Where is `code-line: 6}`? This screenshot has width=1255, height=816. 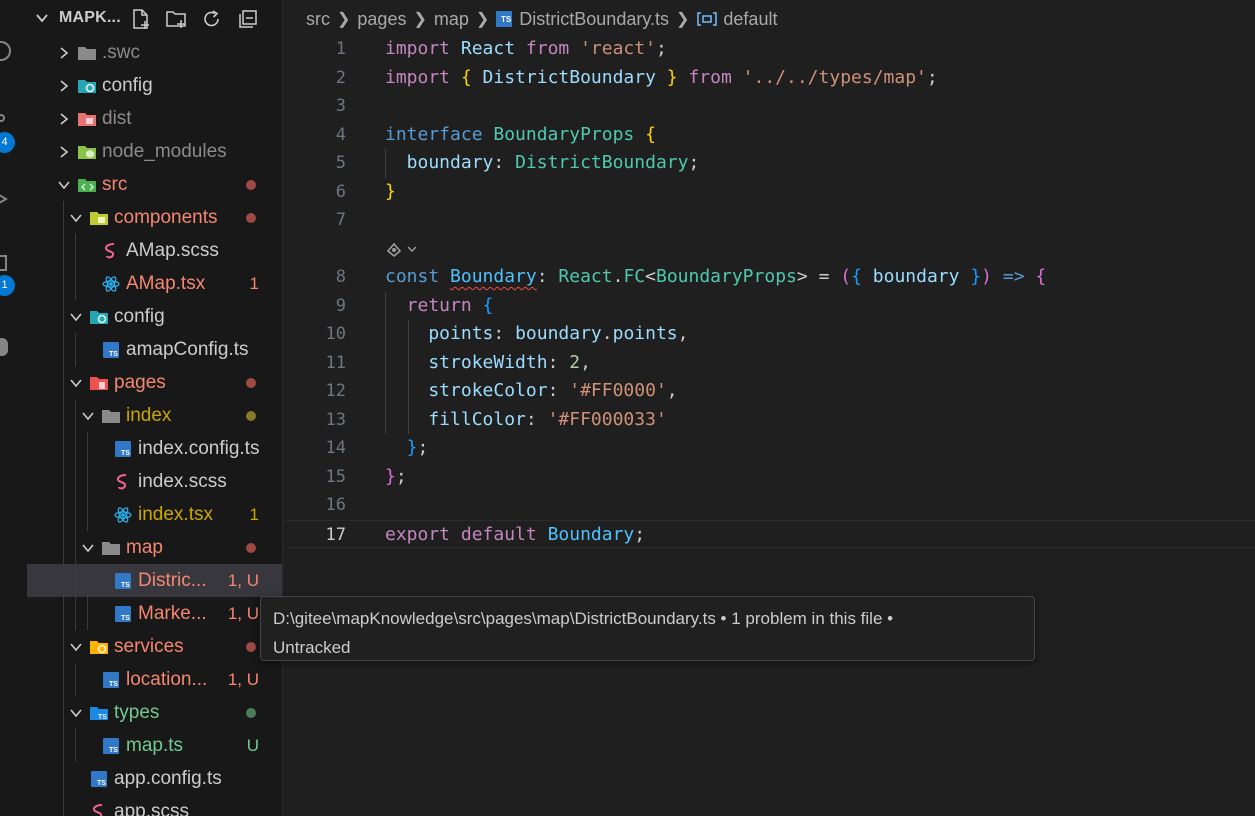
code-line: 6} is located at coordinates (769, 192).